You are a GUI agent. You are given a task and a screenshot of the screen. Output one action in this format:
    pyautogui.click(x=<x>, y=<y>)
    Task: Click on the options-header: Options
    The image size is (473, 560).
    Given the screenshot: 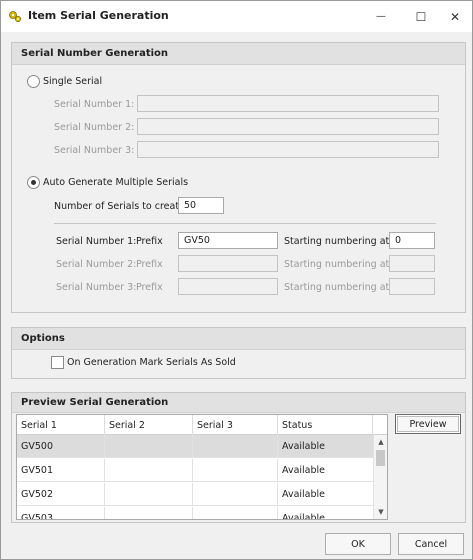 What is the action you would take?
    pyautogui.click(x=238, y=339)
    